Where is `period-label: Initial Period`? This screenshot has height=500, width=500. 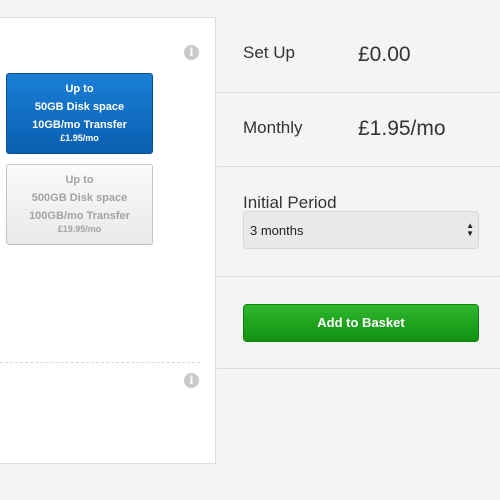 period-label: Initial Period is located at coordinates (290, 202).